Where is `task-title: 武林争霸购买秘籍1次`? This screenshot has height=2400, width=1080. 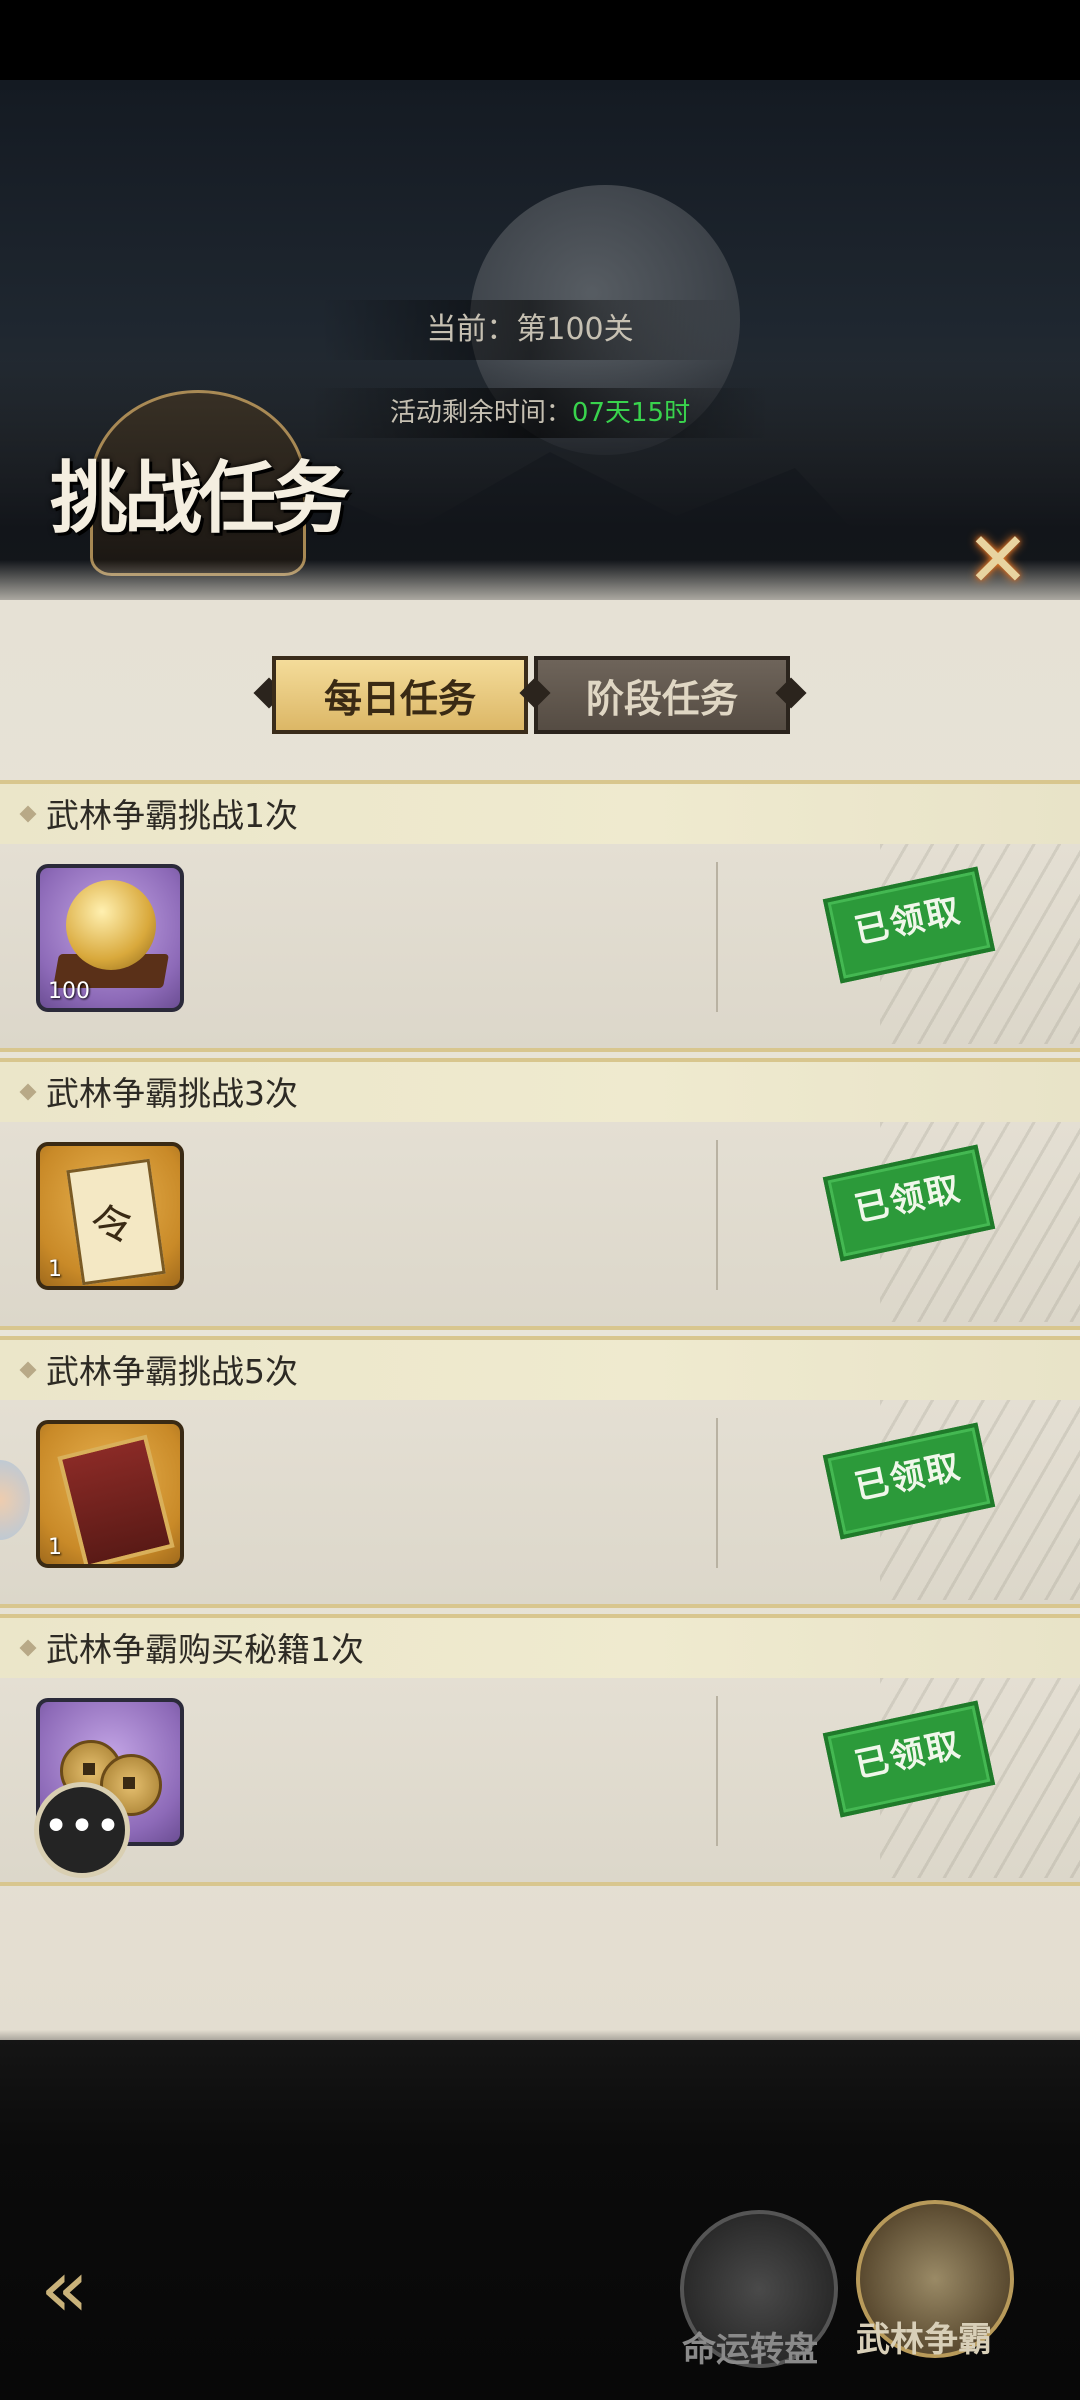
task-title: 武林争霸购买秘籍1次 is located at coordinates (205, 1649).